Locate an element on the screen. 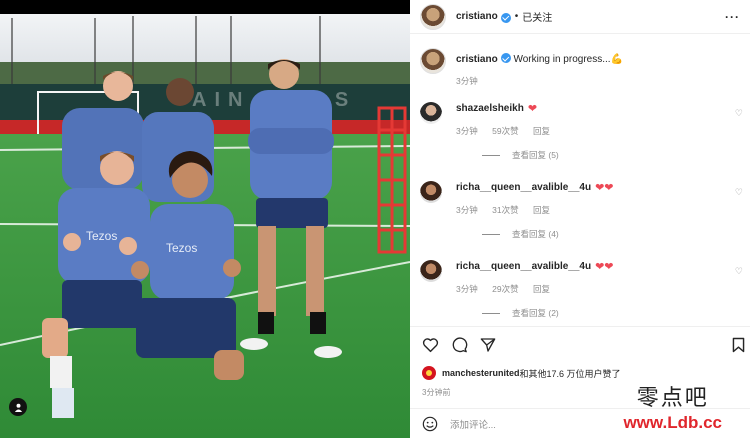 The image size is (750, 438). save-bookmark-icon is located at coordinates (738, 345).